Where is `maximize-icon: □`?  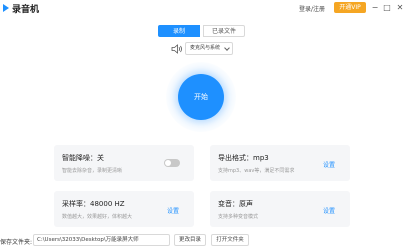
maximize-icon: □ is located at coordinates (387, 7).